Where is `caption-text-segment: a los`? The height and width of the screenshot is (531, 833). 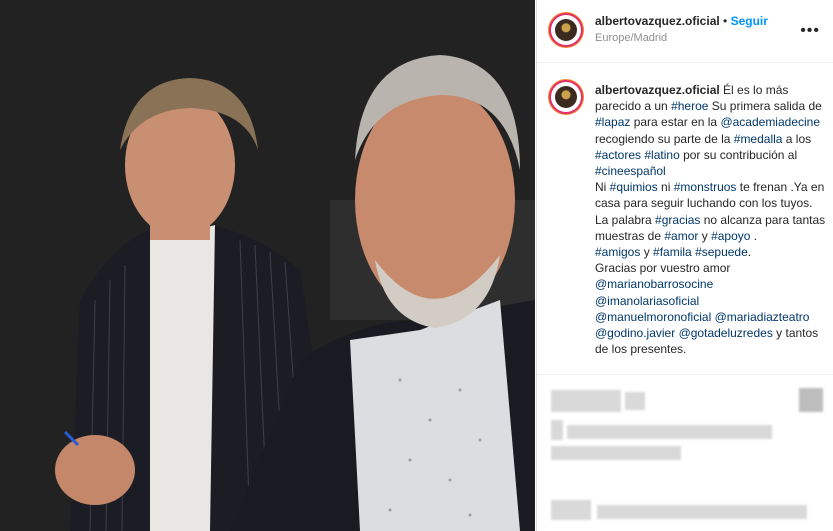 caption-text-segment: a los is located at coordinates (798, 138).